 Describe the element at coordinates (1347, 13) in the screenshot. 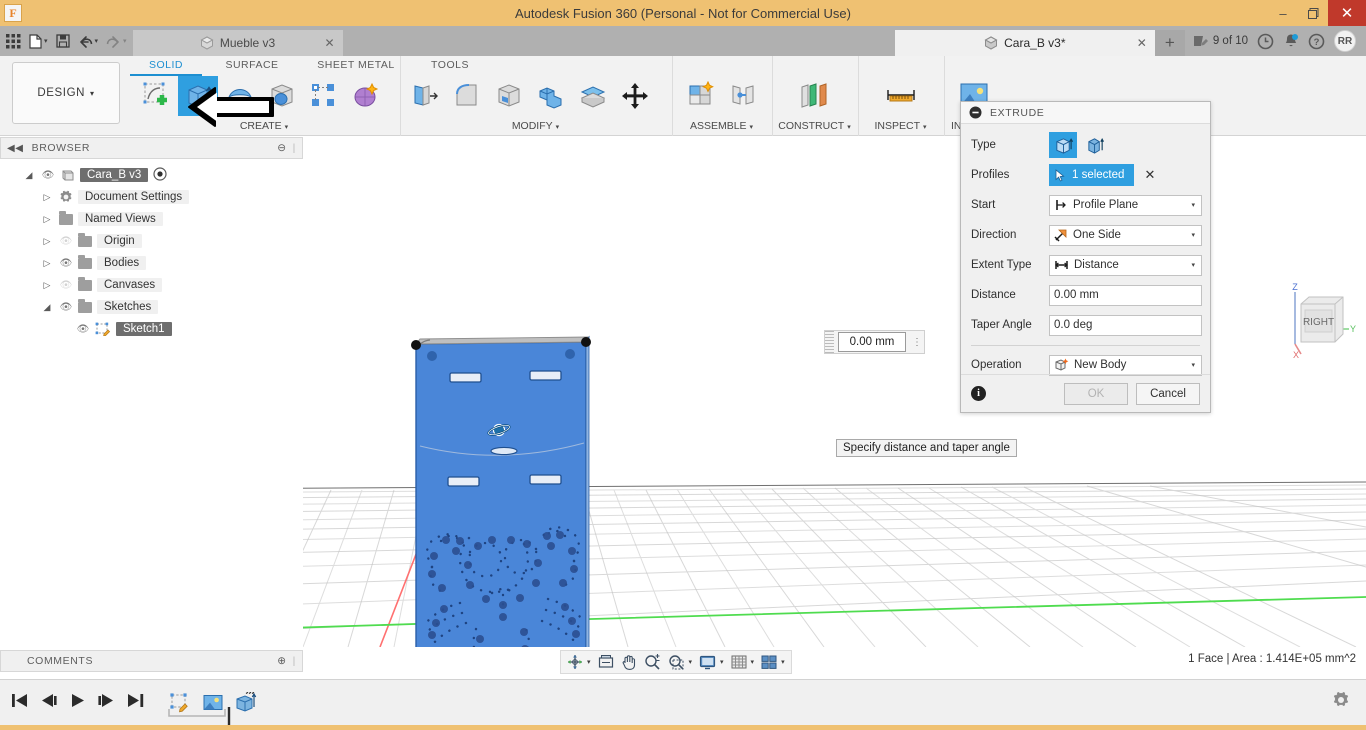

I see `close-button: ✕` at that location.